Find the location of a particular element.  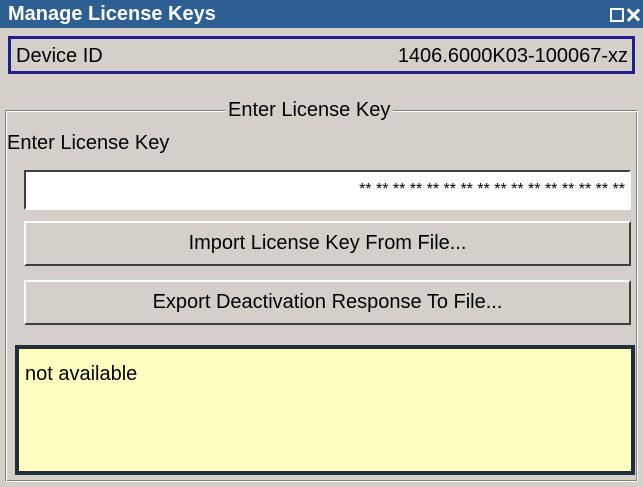

license-key-label: Enter License Key is located at coordinates (88, 143).